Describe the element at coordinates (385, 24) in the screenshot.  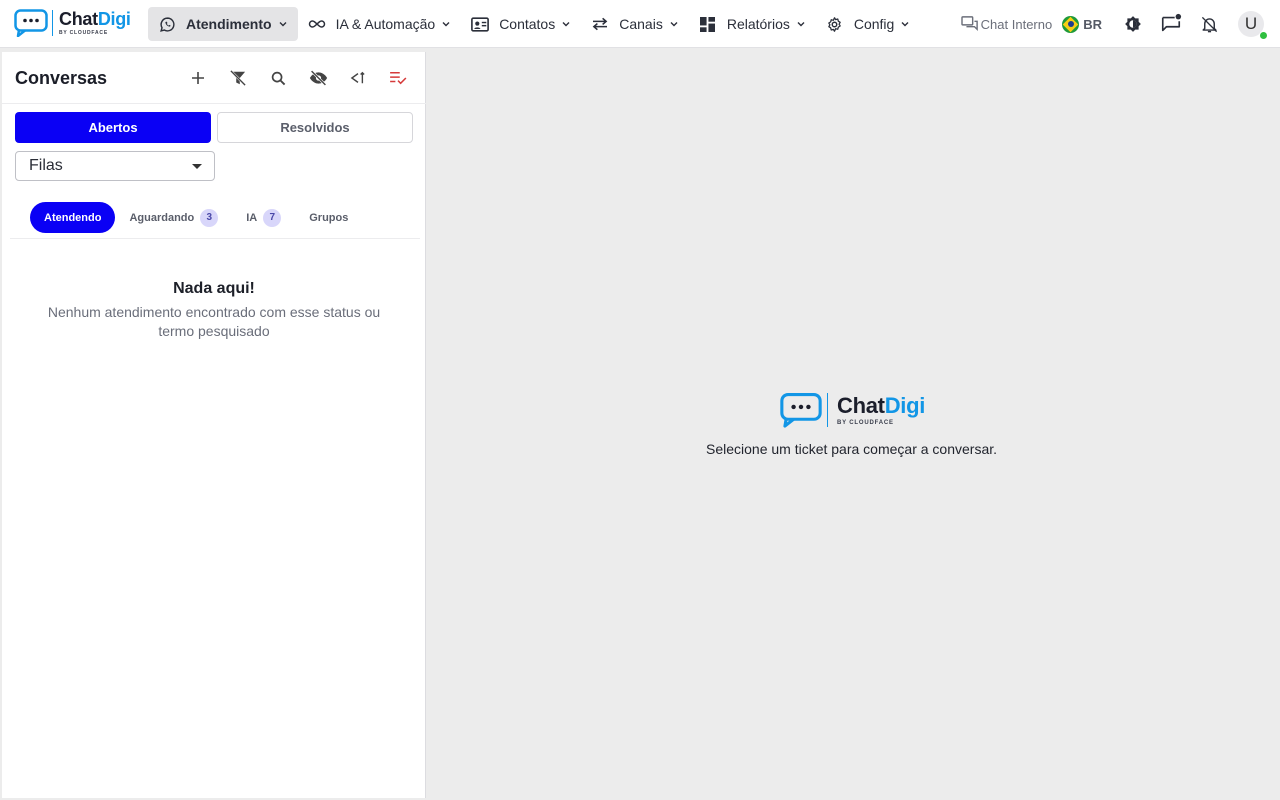
I see `nav-ia-automacao-label: IA & Automação` at that location.